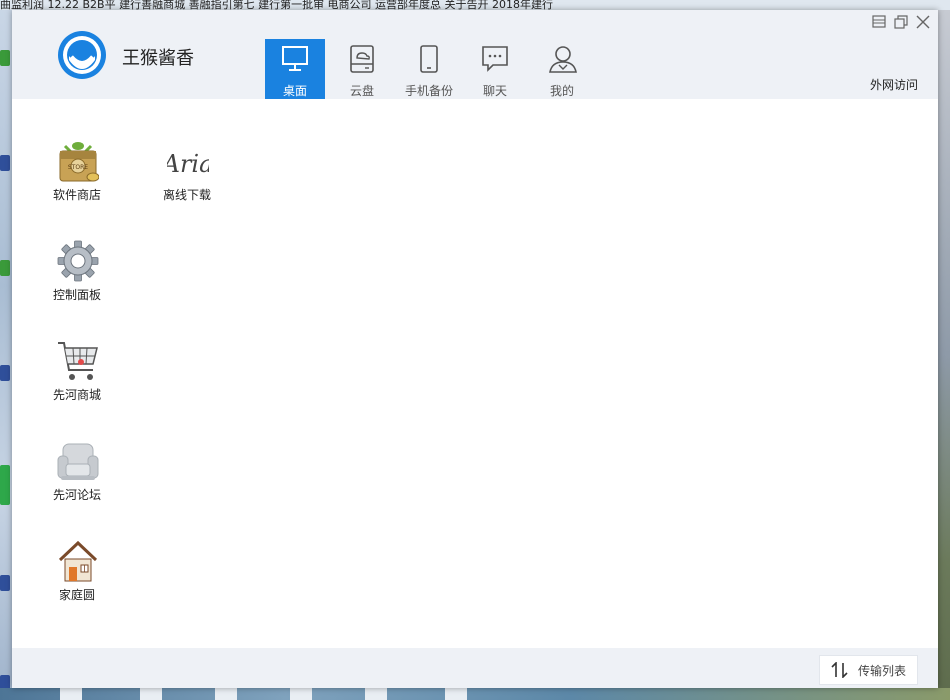 This screenshot has width=950, height=700. I want to click on user-name: 王猴酱香, so click(158, 58).